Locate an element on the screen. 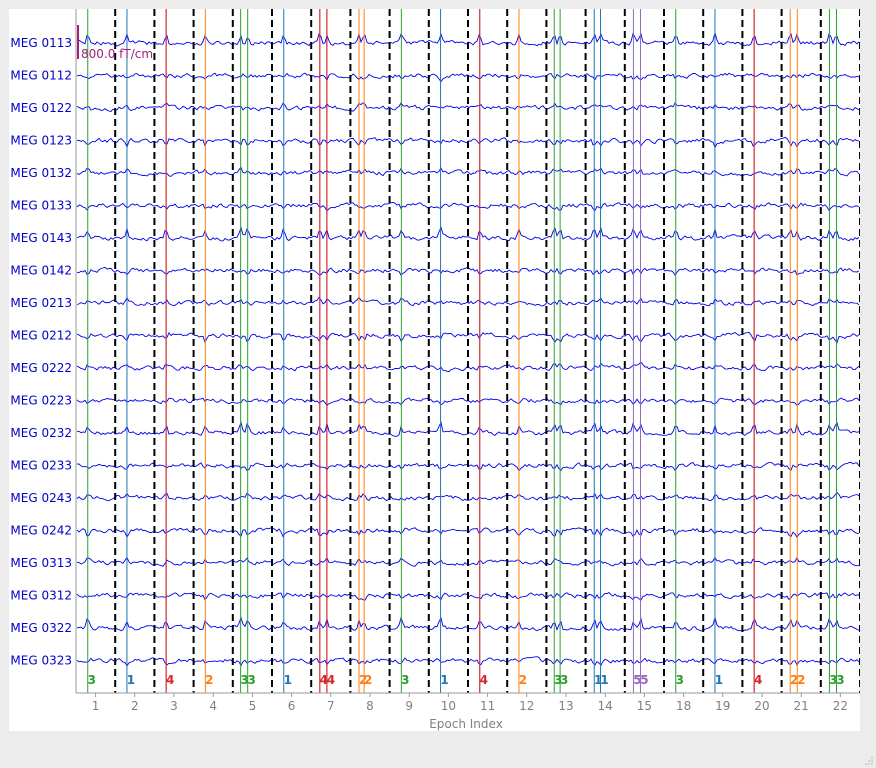 This screenshot has height=768, width=876. x-tick-label: 7 is located at coordinates (331, 706).